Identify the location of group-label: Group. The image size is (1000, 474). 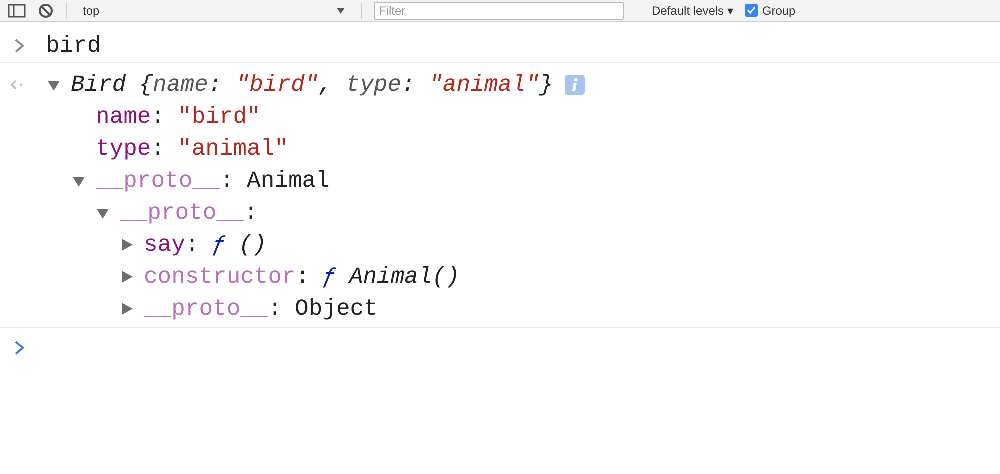
(779, 11).